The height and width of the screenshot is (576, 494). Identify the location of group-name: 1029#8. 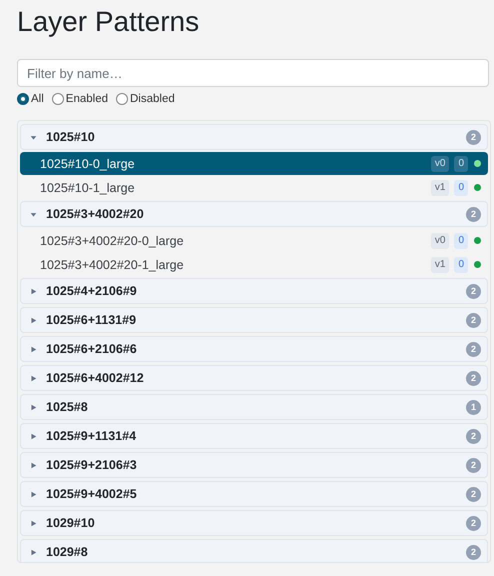
(67, 552).